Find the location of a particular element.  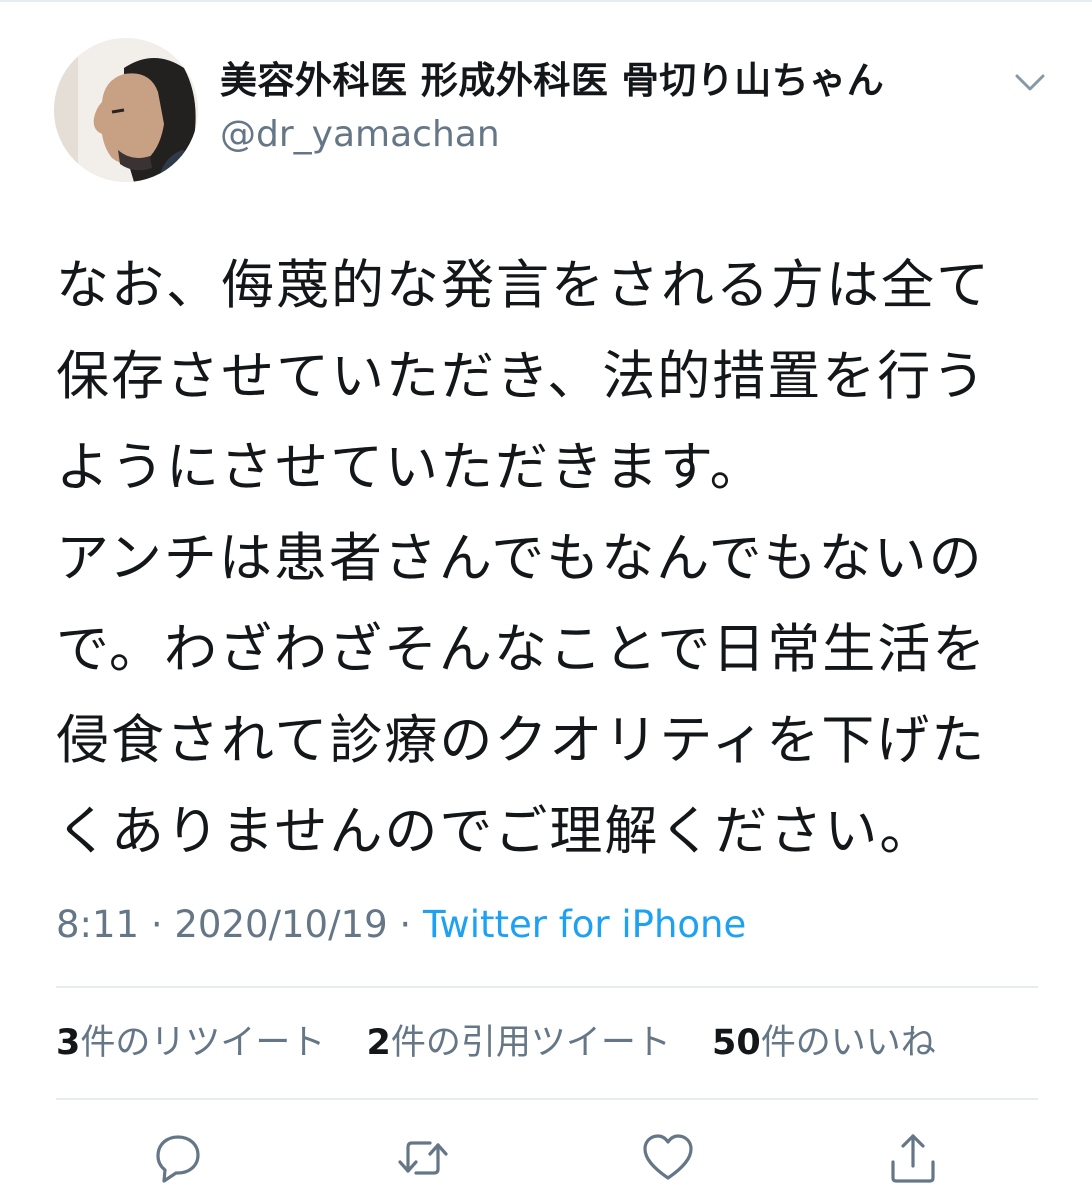

tweet-date: 2020/10/19 is located at coordinates (280, 924).